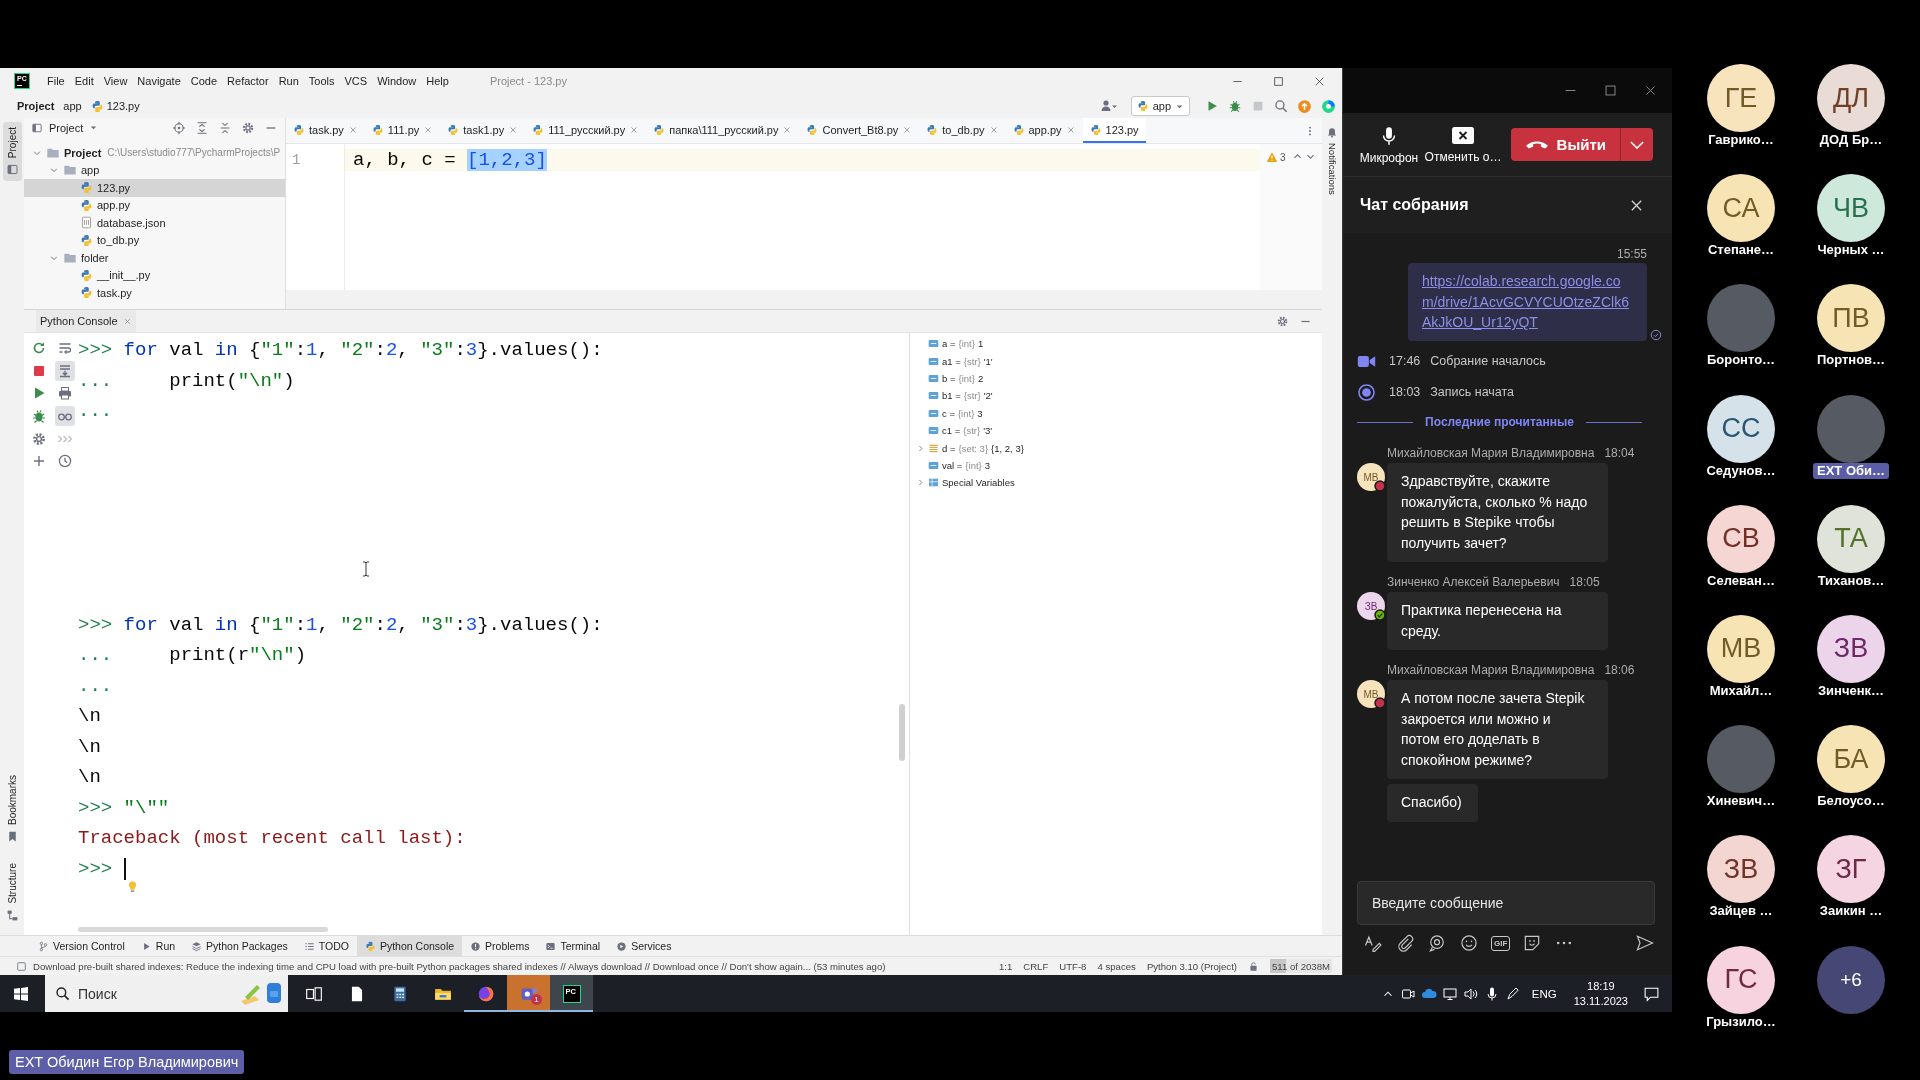 This screenshot has width=1920, height=1080. Describe the element at coordinates (1651, 993) in the screenshot. I see `notification-icon` at that location.